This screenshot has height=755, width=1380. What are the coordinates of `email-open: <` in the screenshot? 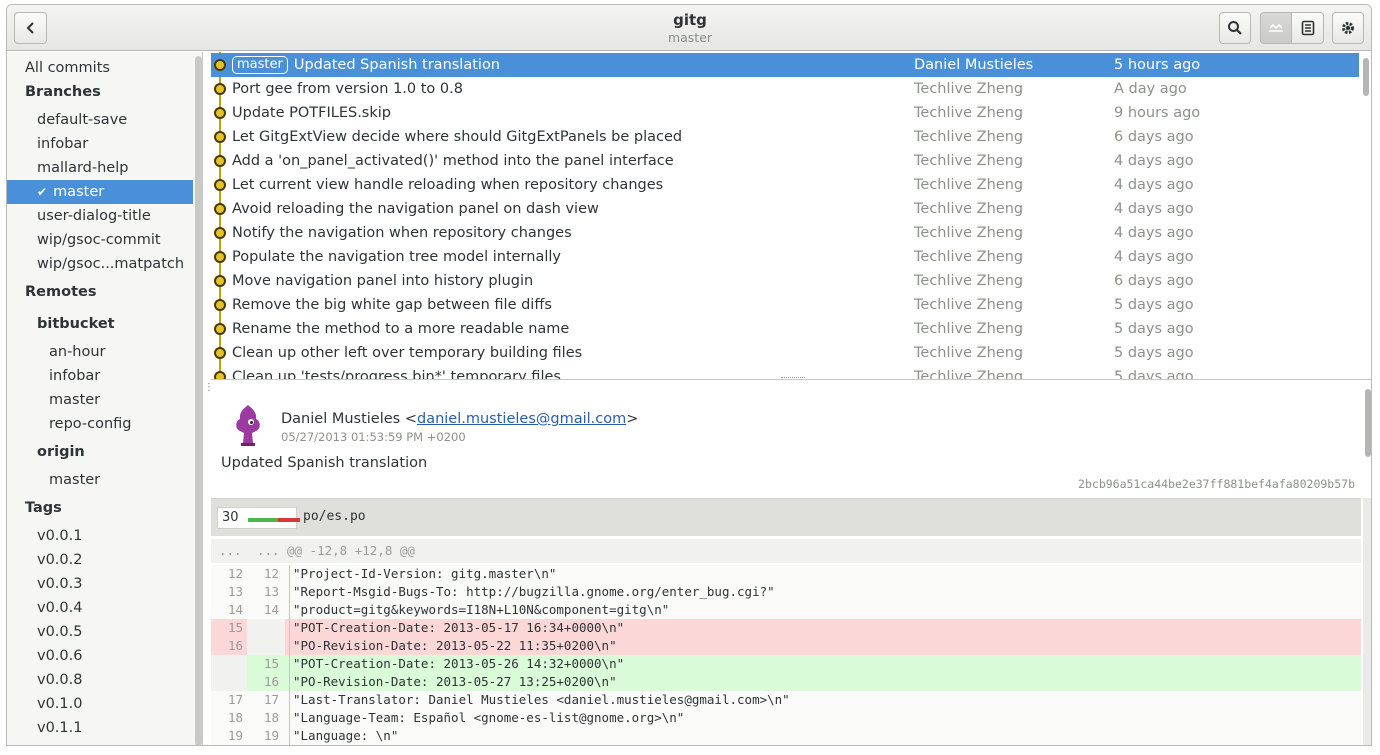 It's located at (410, 419).